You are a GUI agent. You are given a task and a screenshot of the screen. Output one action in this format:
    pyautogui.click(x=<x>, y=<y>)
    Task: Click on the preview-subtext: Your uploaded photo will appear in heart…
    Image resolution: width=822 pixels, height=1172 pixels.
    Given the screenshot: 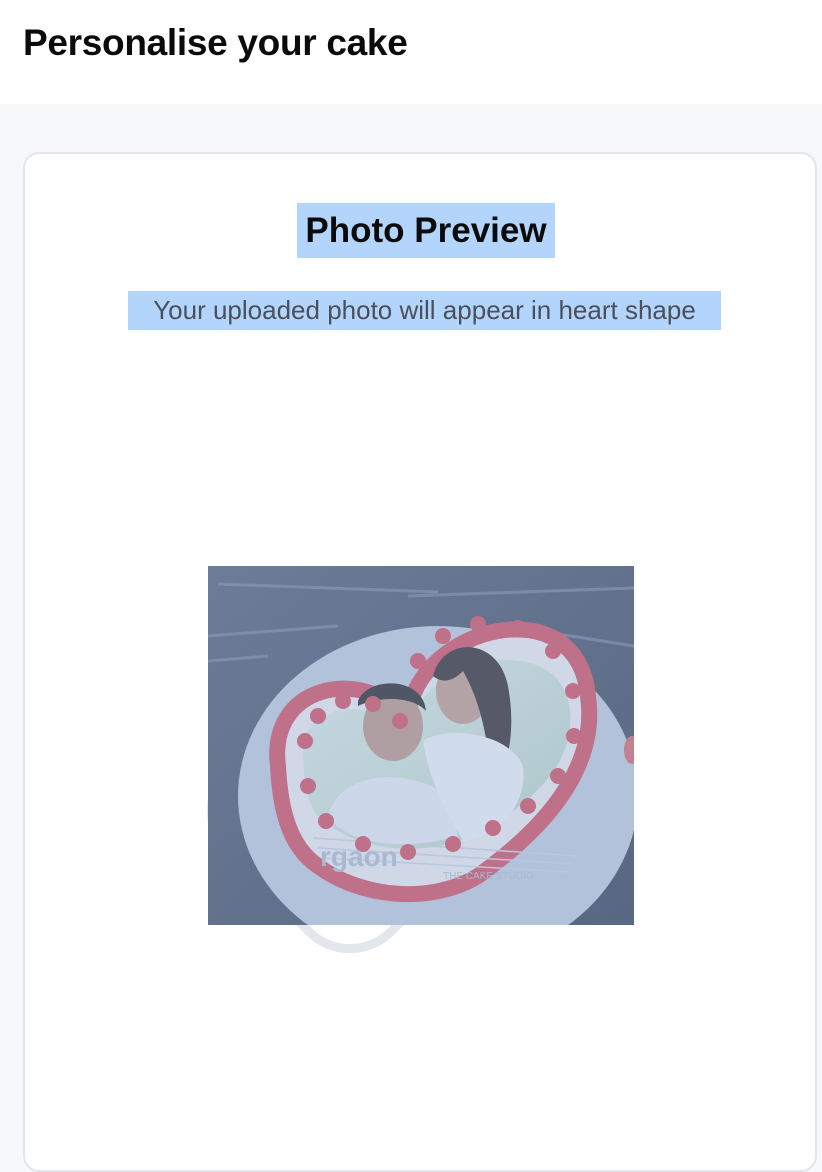 What is the action you would take?
    pyautogui.click(x=424, y=310)
    